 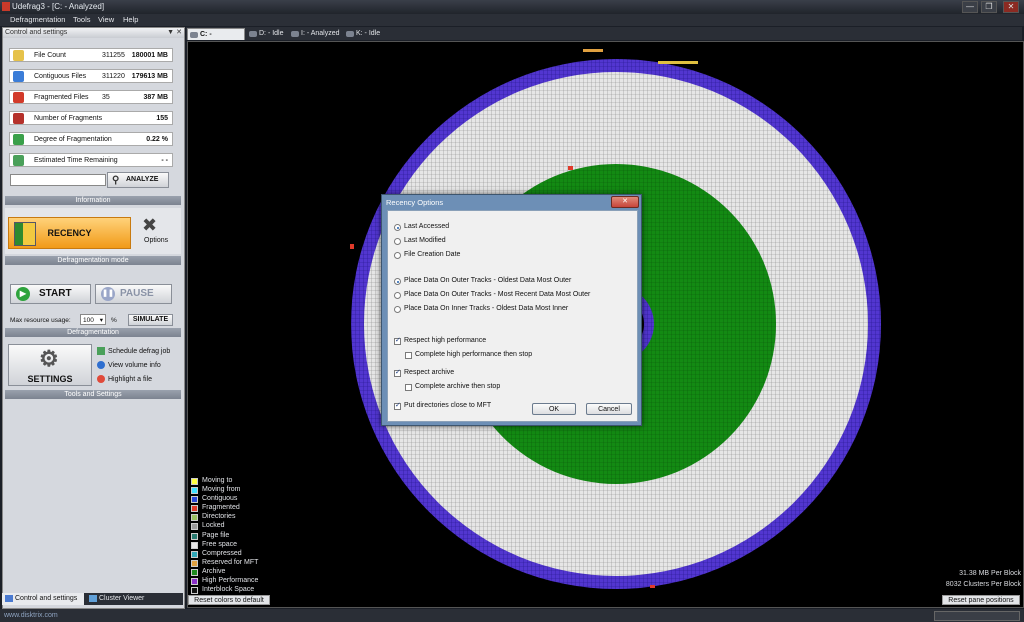 I want to click on menu-help: Help, so click(x=130, y=19).